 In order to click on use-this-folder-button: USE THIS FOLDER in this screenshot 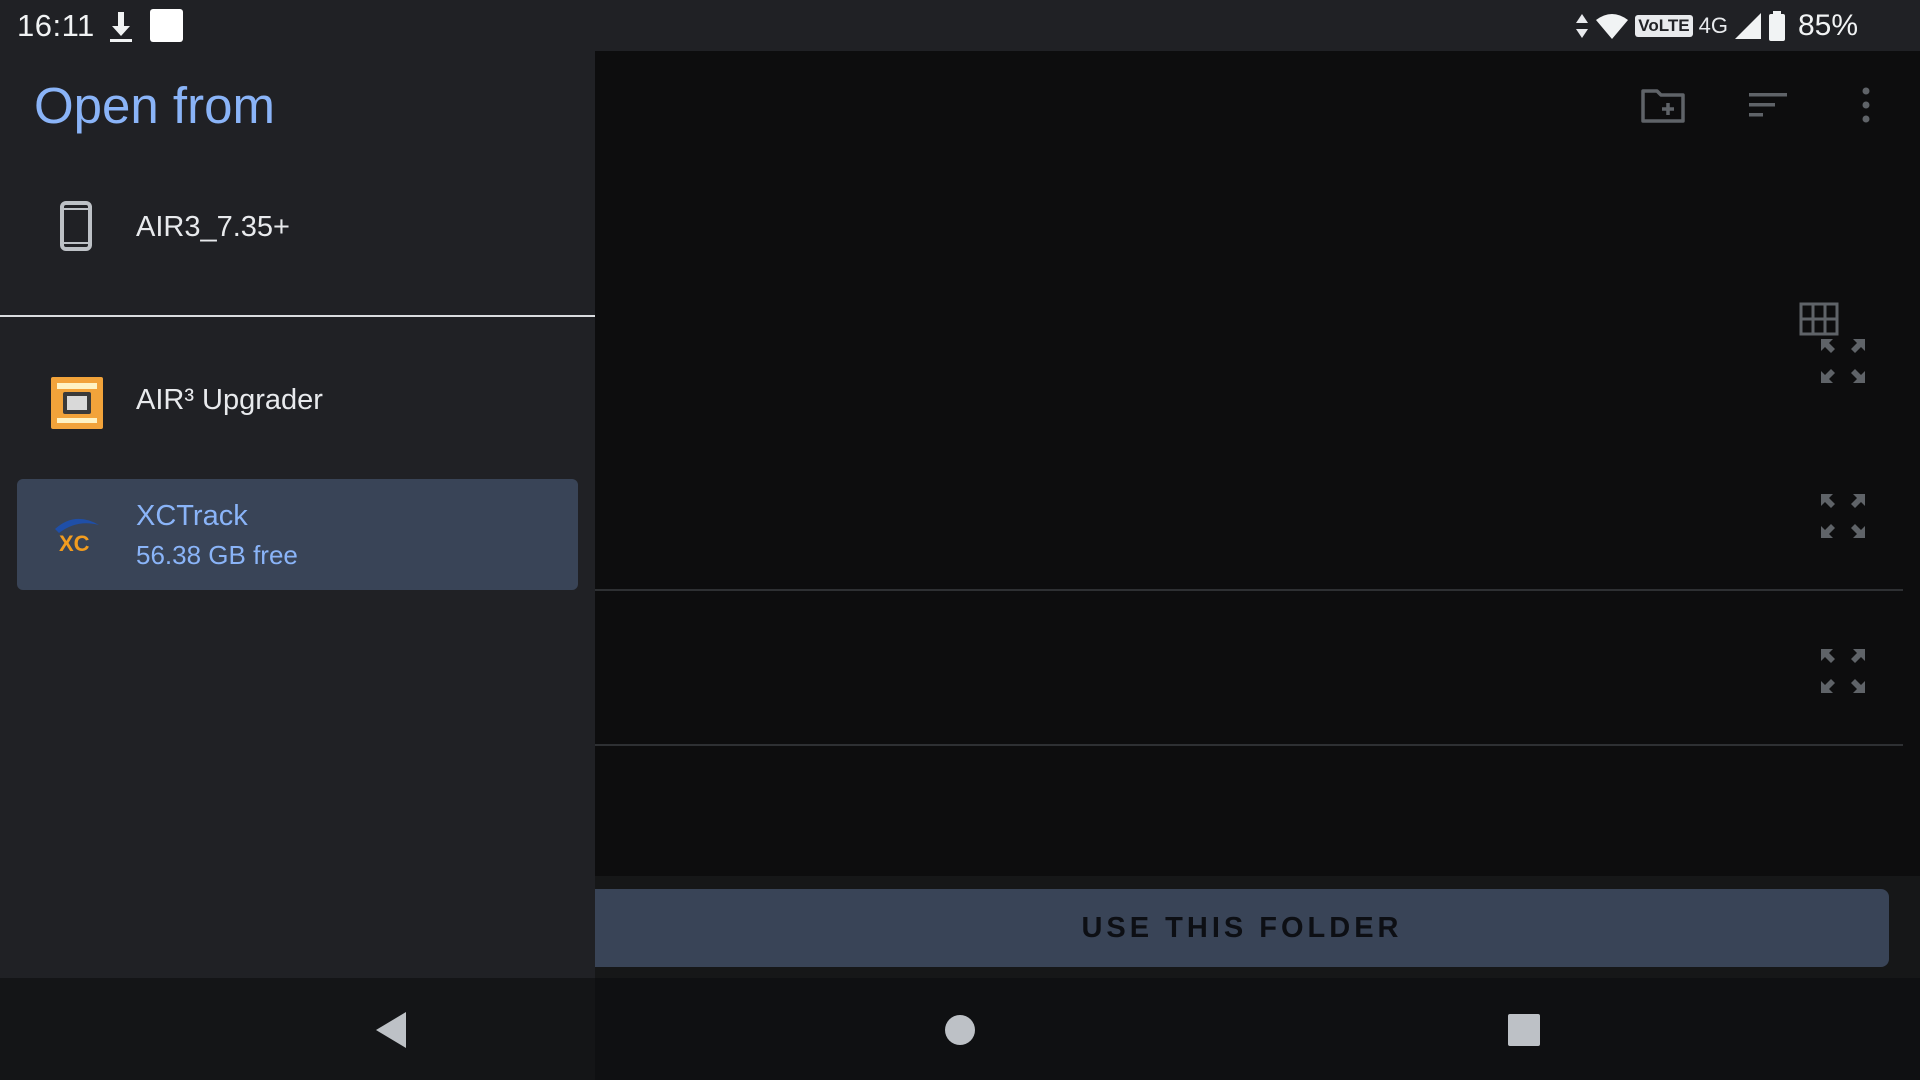, I will do `click(1242, 928)`.